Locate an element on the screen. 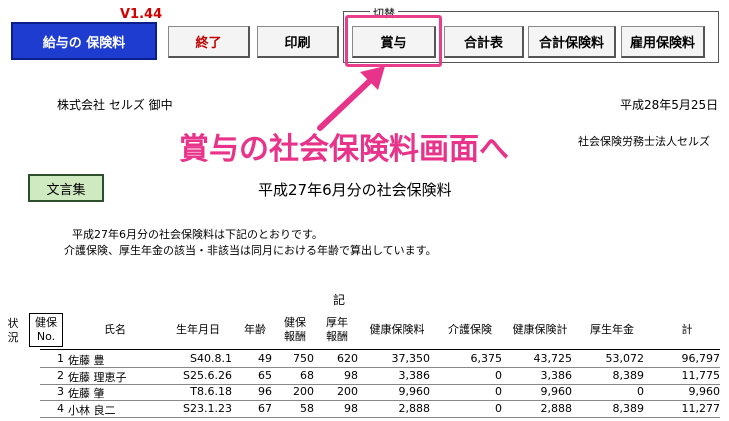  ki-label: 記 is located at coordinates (339, 300).